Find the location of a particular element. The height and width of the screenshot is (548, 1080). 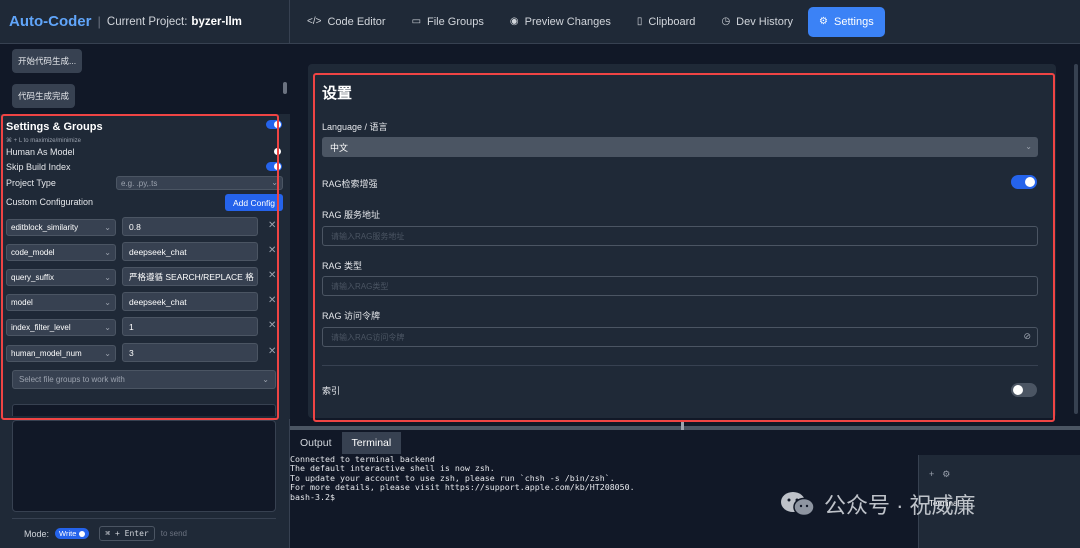

file-groups-list is located at coordinates (144, 410).